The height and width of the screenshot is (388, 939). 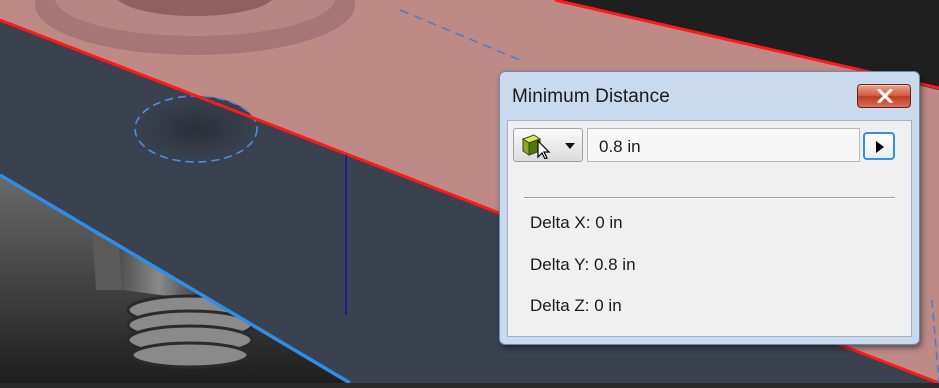 What do you see at coordinates (709, 96) in the screenshot?
I see `dialog-titlebar: Minimum Distance` at bounding box center [709, 96].